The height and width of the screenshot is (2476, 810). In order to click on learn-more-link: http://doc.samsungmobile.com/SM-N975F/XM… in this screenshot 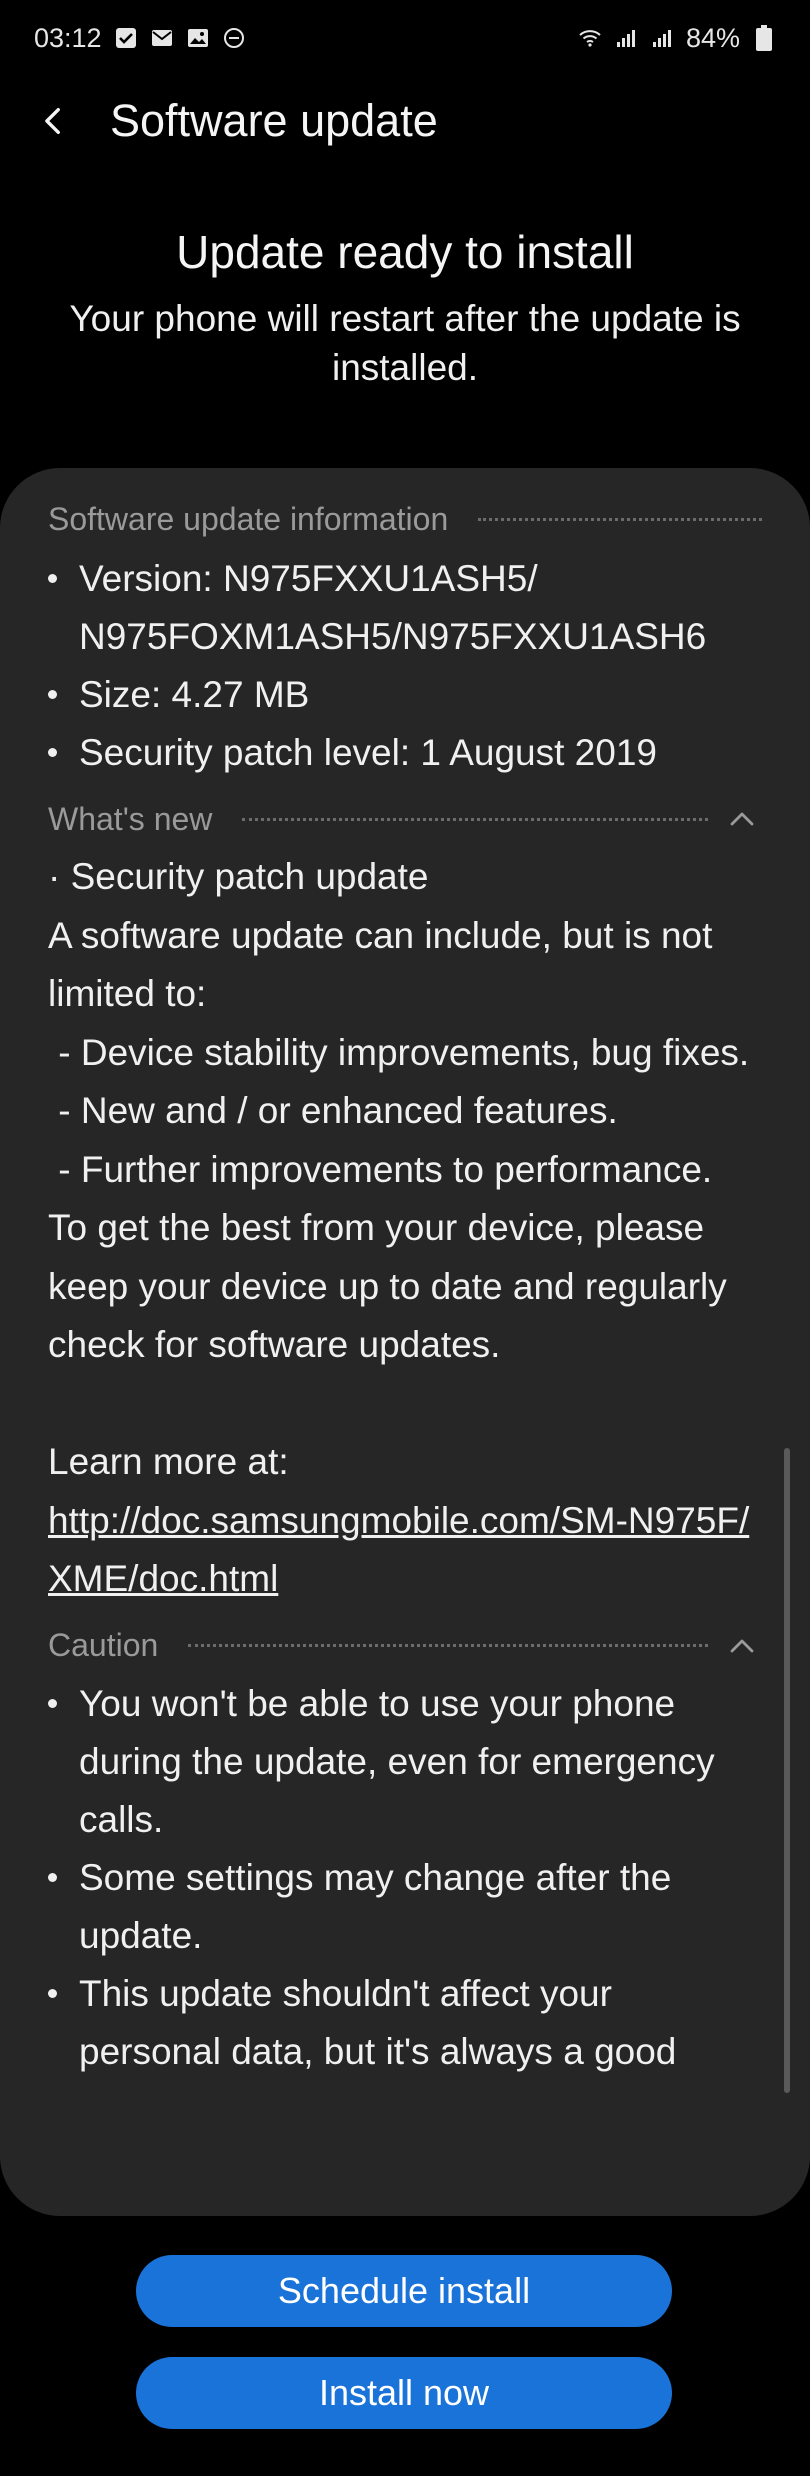, I will do `click(405, 1550)`.